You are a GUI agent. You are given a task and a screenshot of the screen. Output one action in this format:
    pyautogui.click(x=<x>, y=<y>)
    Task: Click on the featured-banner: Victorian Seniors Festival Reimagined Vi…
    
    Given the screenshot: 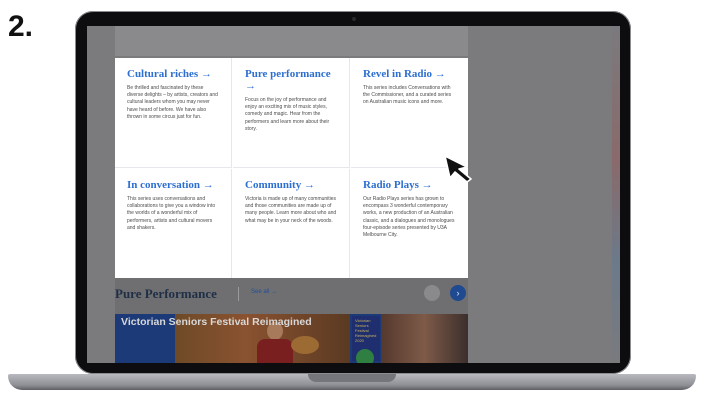 What is the action you would take?
    pyautogui.click(x=291, y=338)
    